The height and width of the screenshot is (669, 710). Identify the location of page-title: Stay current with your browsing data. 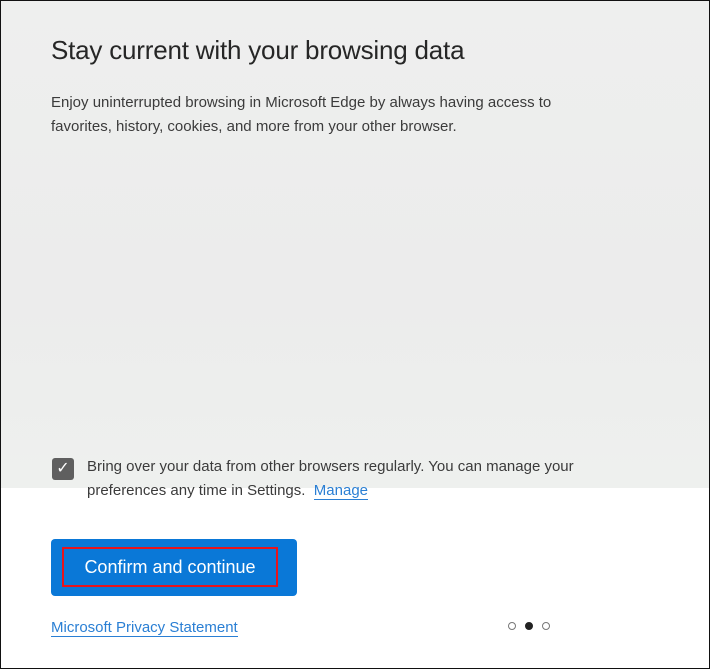
(258, 50).